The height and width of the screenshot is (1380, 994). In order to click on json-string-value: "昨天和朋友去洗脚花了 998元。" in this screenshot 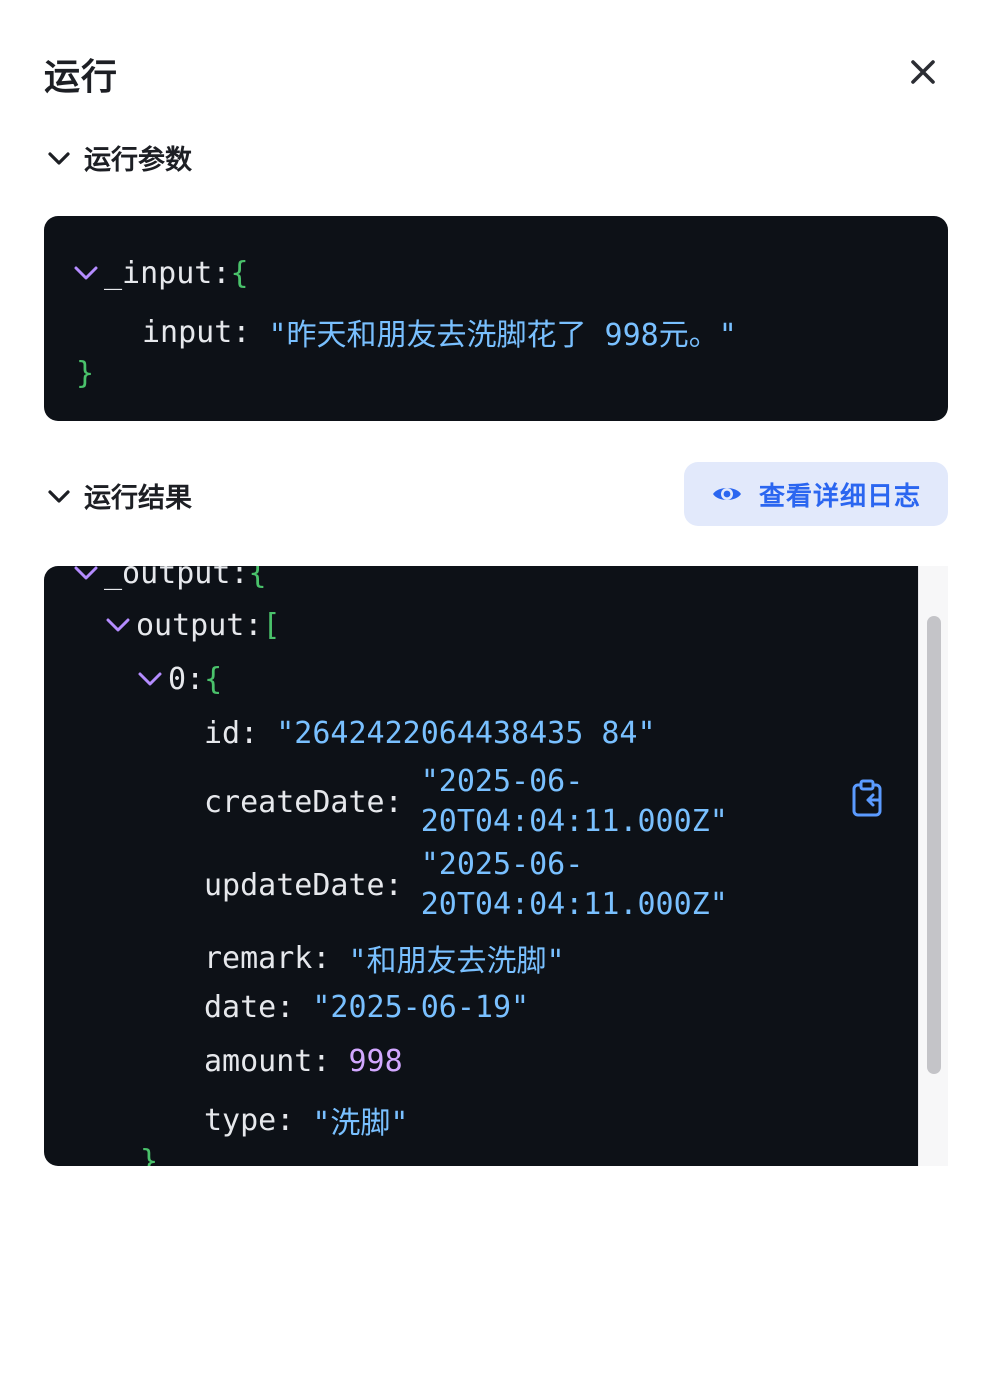, I will do `click(502, 335)`.